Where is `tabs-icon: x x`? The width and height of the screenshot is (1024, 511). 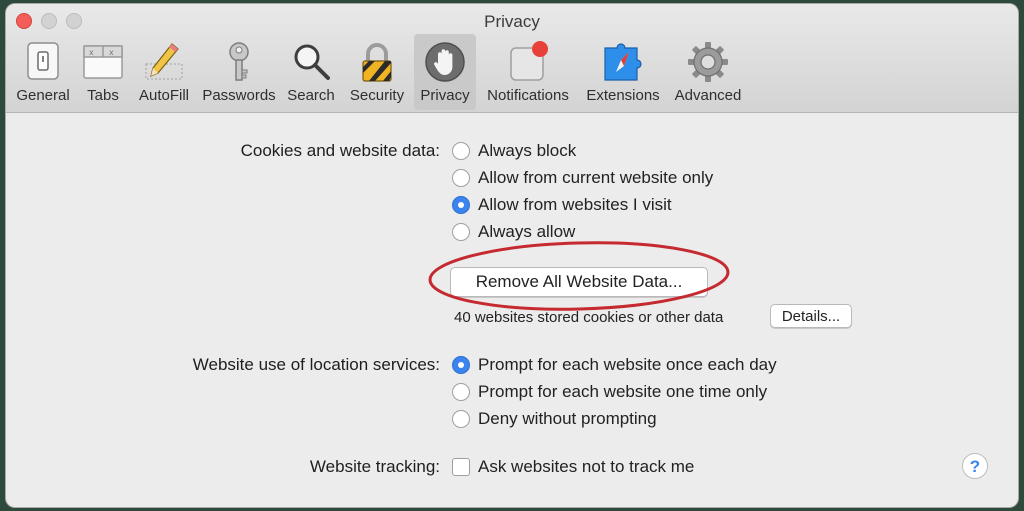
tabs-icon: x x is located at coordinates (103, 62).